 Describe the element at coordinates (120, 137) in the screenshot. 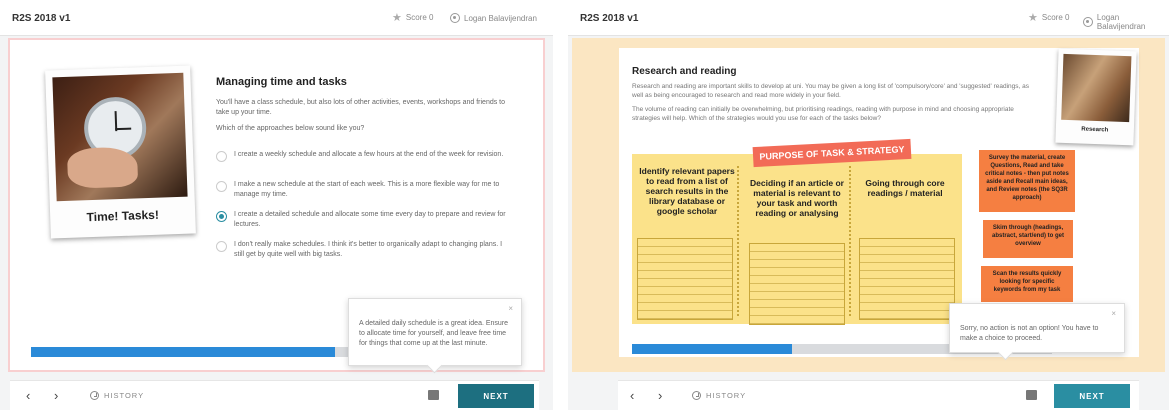

I see `clock-photo` at that location.